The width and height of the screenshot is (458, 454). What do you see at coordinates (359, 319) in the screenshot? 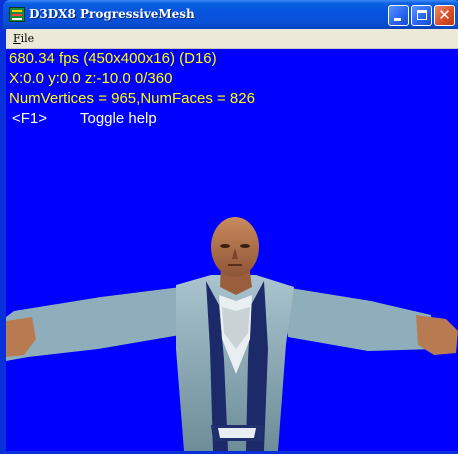
I see `right-sleeve` at bounding box center [359, 319].